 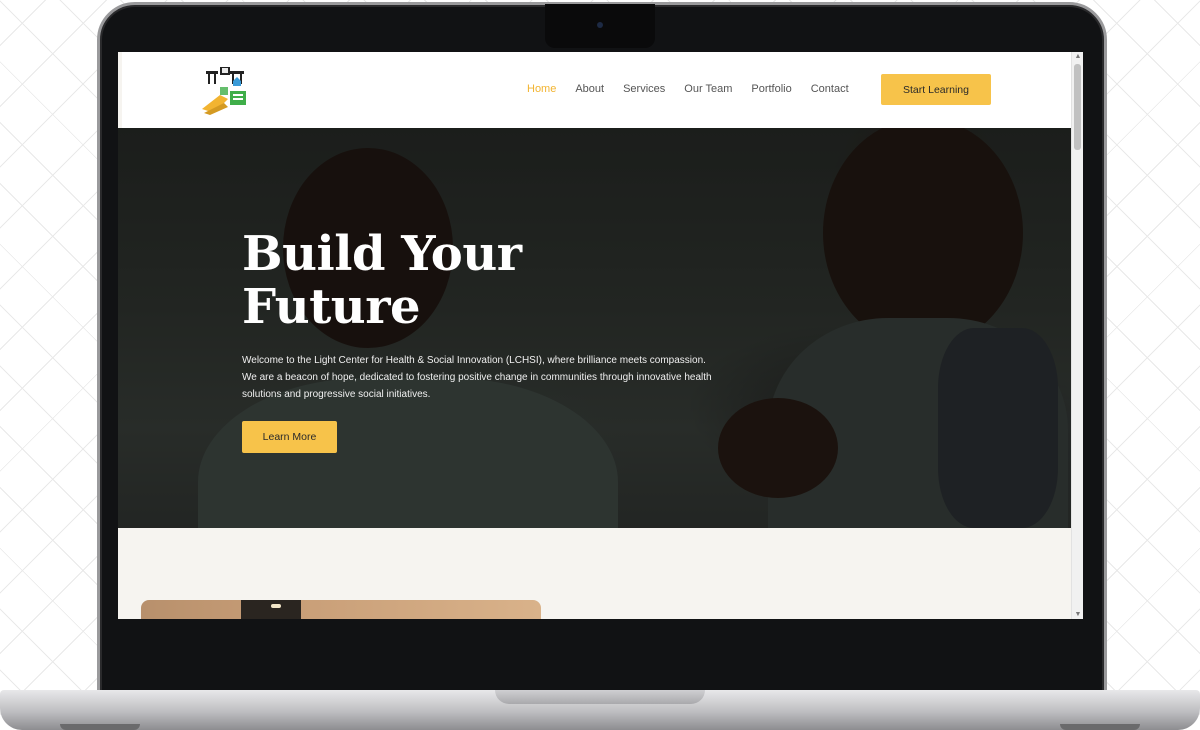 I want to click on nav-contact: Contact, so click(x=830, y=89).